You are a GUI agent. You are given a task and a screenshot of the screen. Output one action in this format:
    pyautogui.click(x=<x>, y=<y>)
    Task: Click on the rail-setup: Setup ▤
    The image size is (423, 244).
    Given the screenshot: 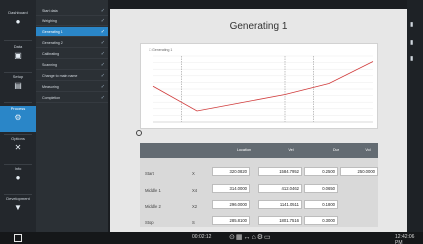 What is the action you would take?
    pyautogui.click(x=18, y=87)
    